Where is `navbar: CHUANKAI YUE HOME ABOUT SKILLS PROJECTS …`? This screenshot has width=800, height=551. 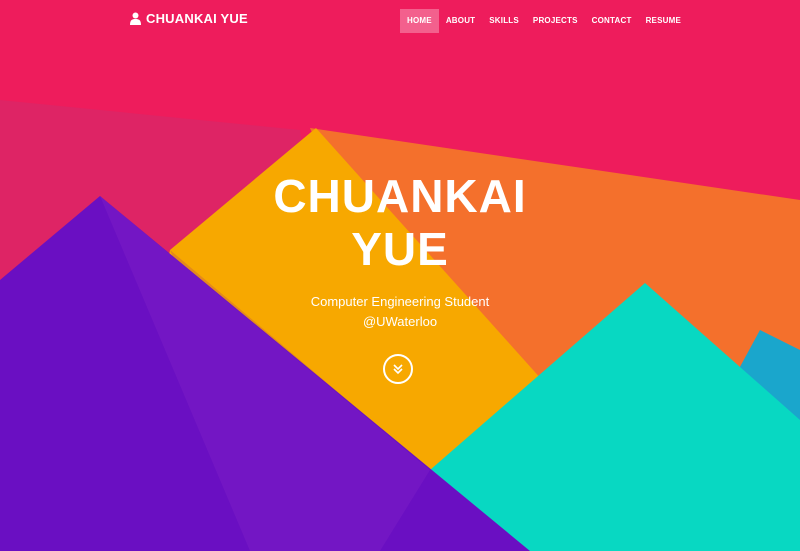
navbar: CHUANKAI YUE HOME ABOUT SKILLS PROJECTS … is located at coordinates (400, 21).